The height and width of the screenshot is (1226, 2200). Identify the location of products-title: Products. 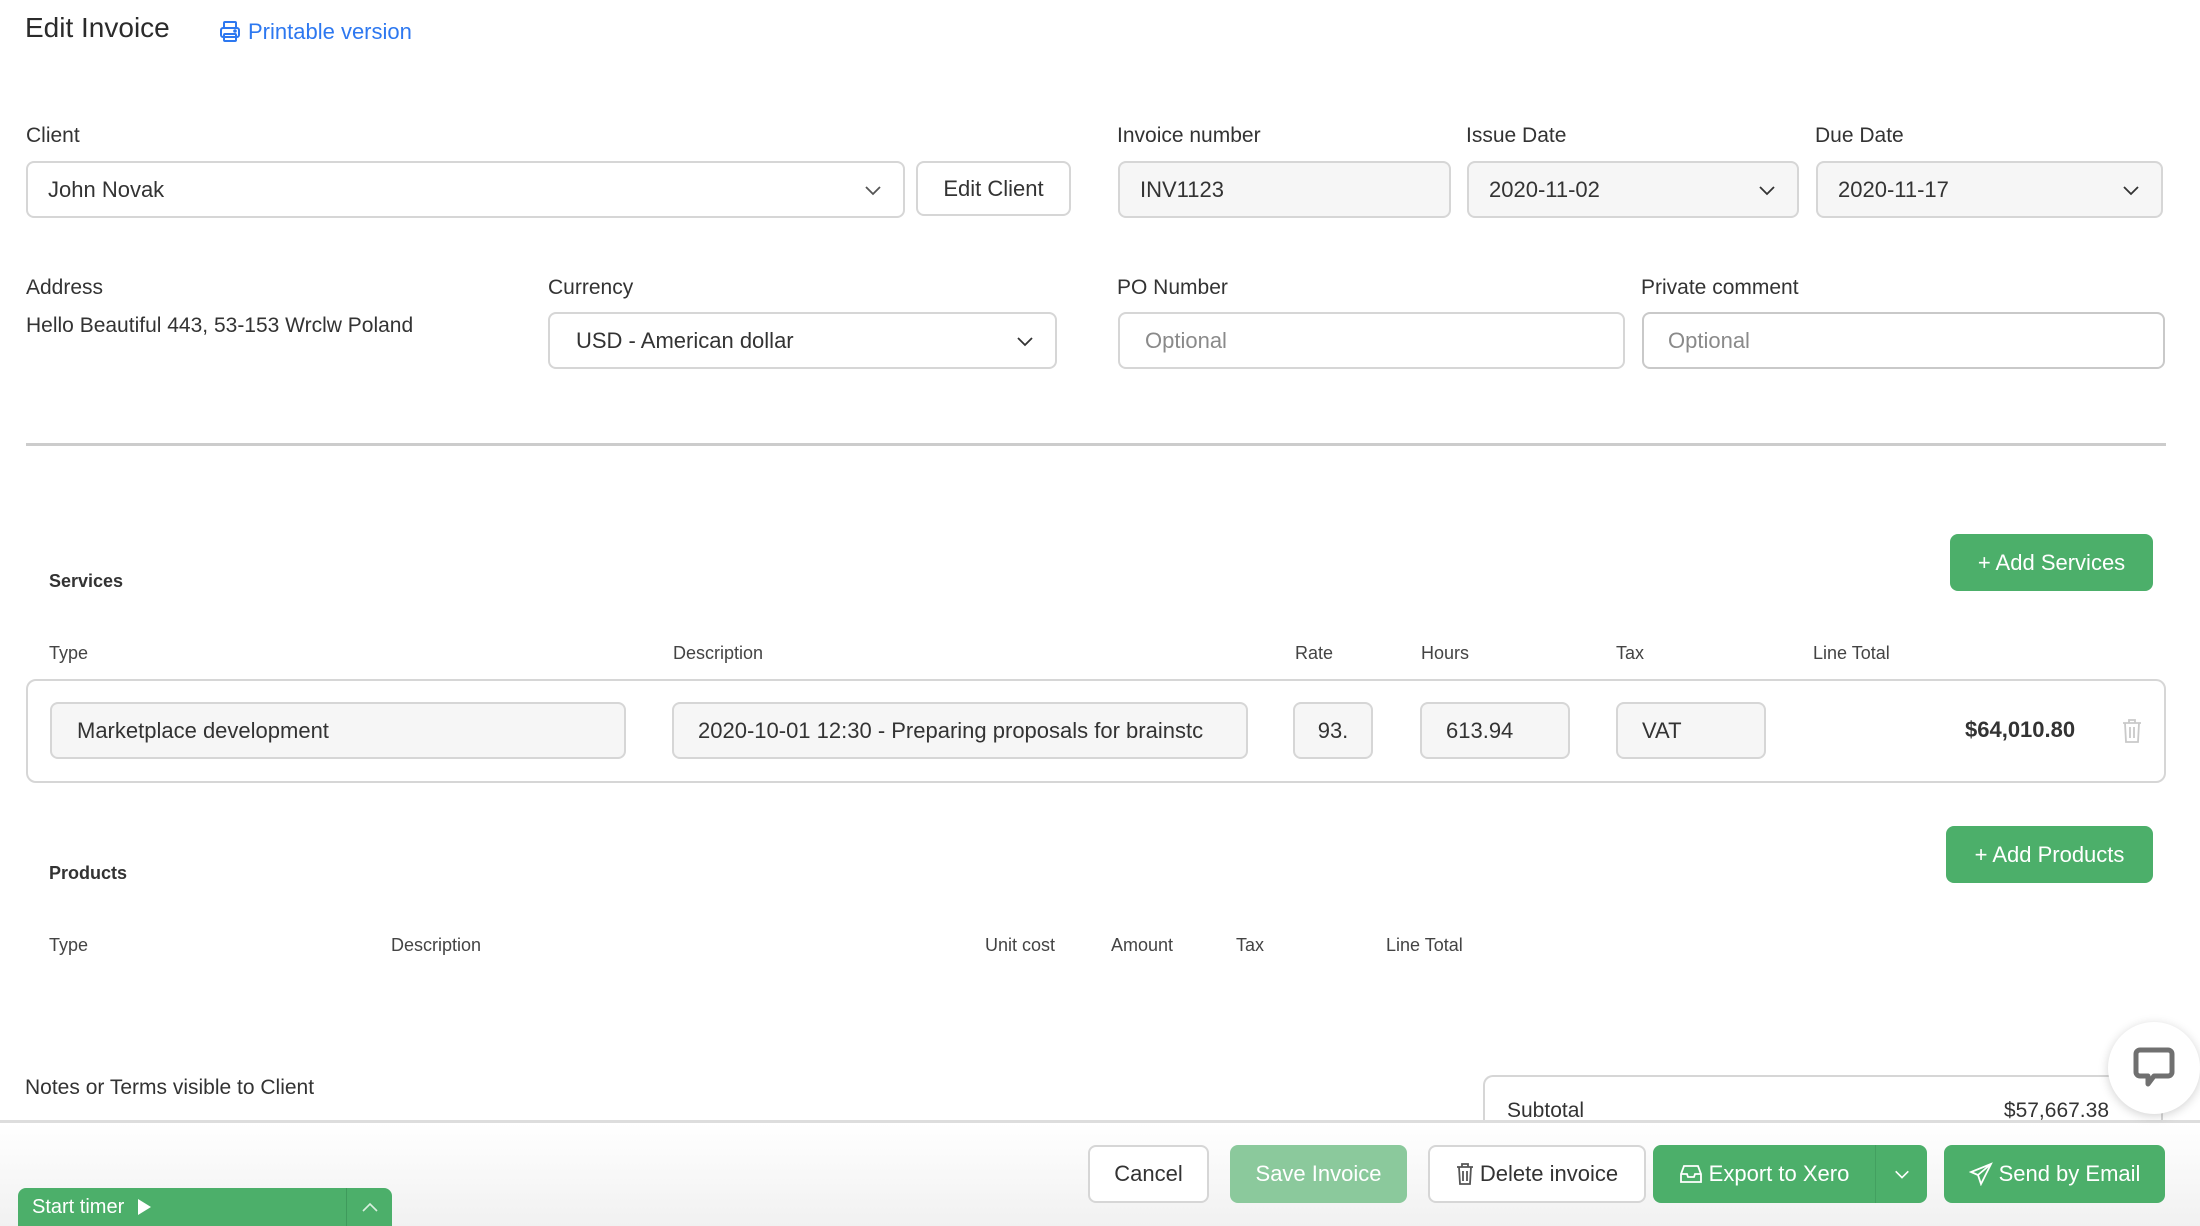
(88, 873).